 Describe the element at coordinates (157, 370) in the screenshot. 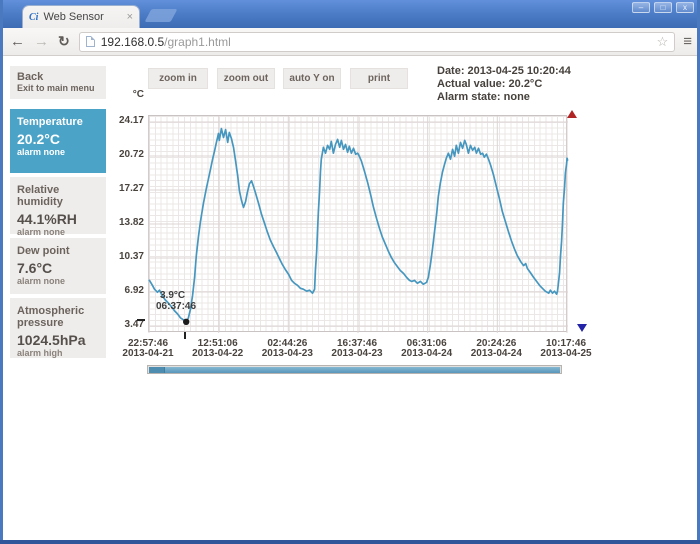

I see `scrollbar-grip` at that location.